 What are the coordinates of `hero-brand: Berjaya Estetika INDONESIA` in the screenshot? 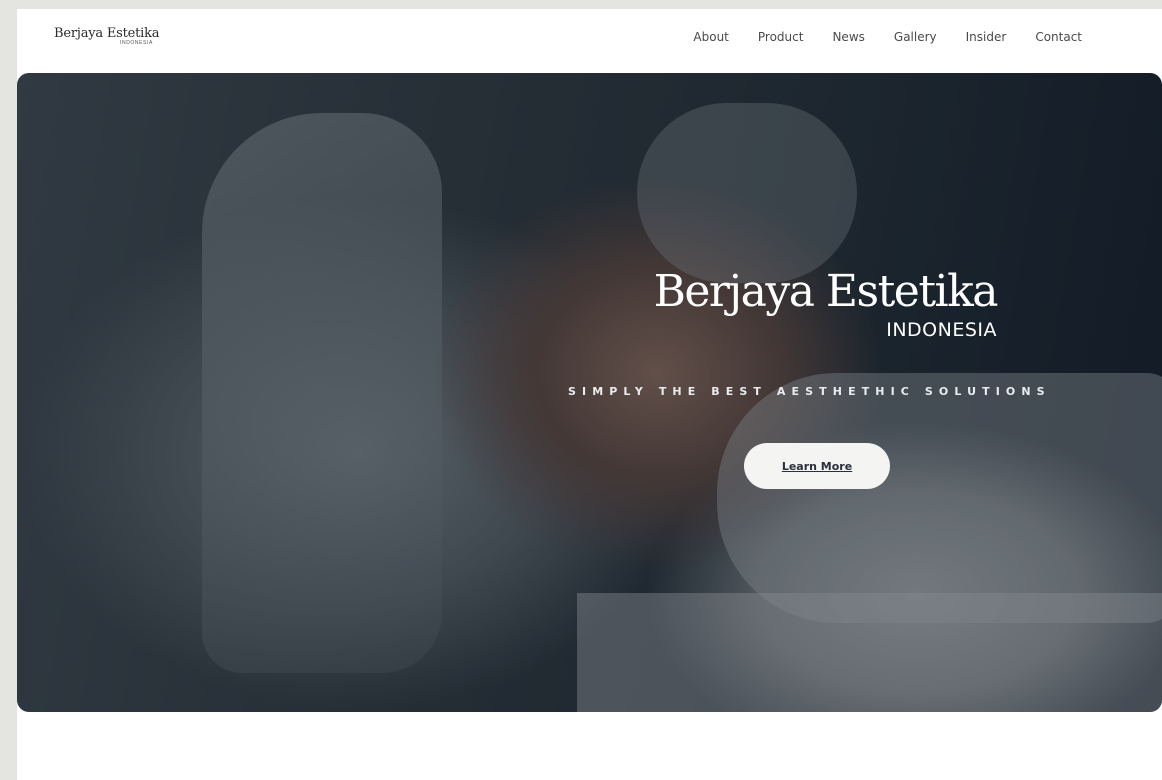 It's located at (818, 304).